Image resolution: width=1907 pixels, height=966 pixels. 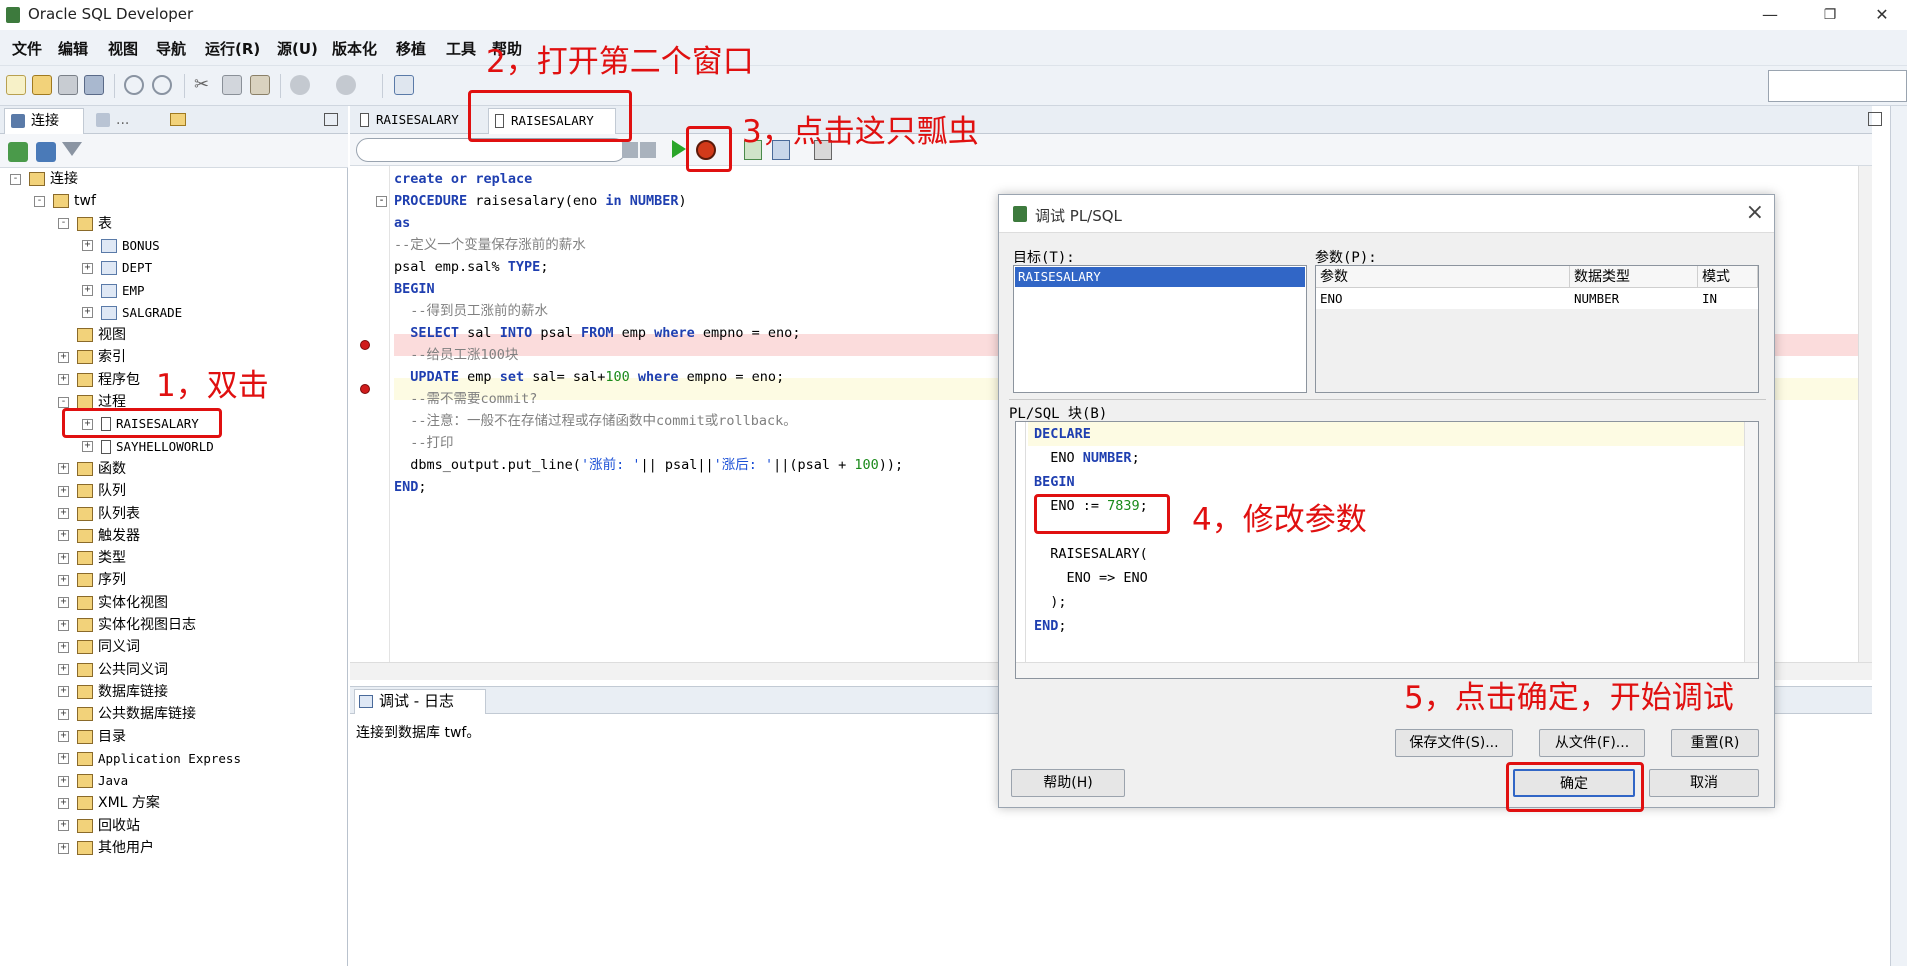 What do you see at coordinates (46, 152) in the screenshot?
I see `refresh-icon` at bounding box center [46, 152].